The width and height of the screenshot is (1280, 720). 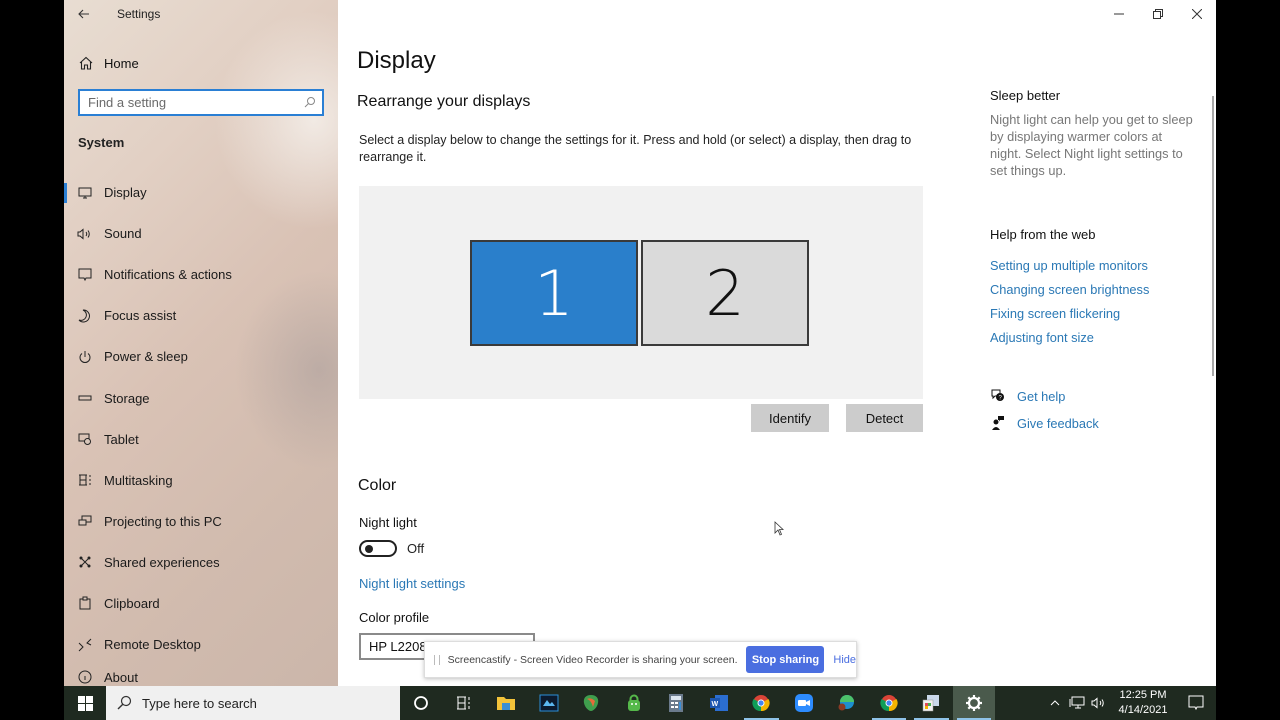 What do you see at coordinates (86, 63) in the screenshot?
I see `home-icon` at bounding box center [86, 63].